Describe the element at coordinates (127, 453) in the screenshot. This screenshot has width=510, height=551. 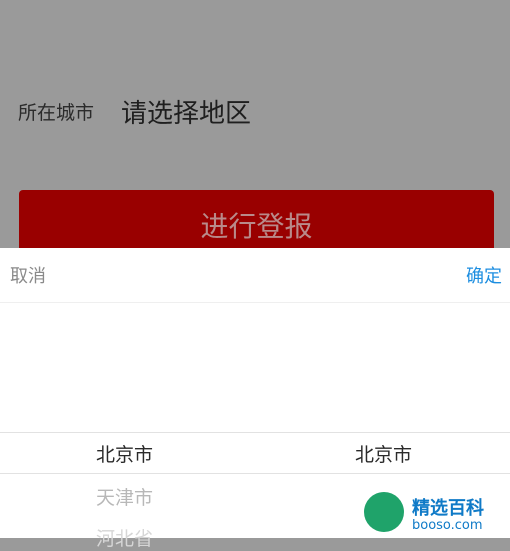
I see `province-option-selected: 北京市` at that location.